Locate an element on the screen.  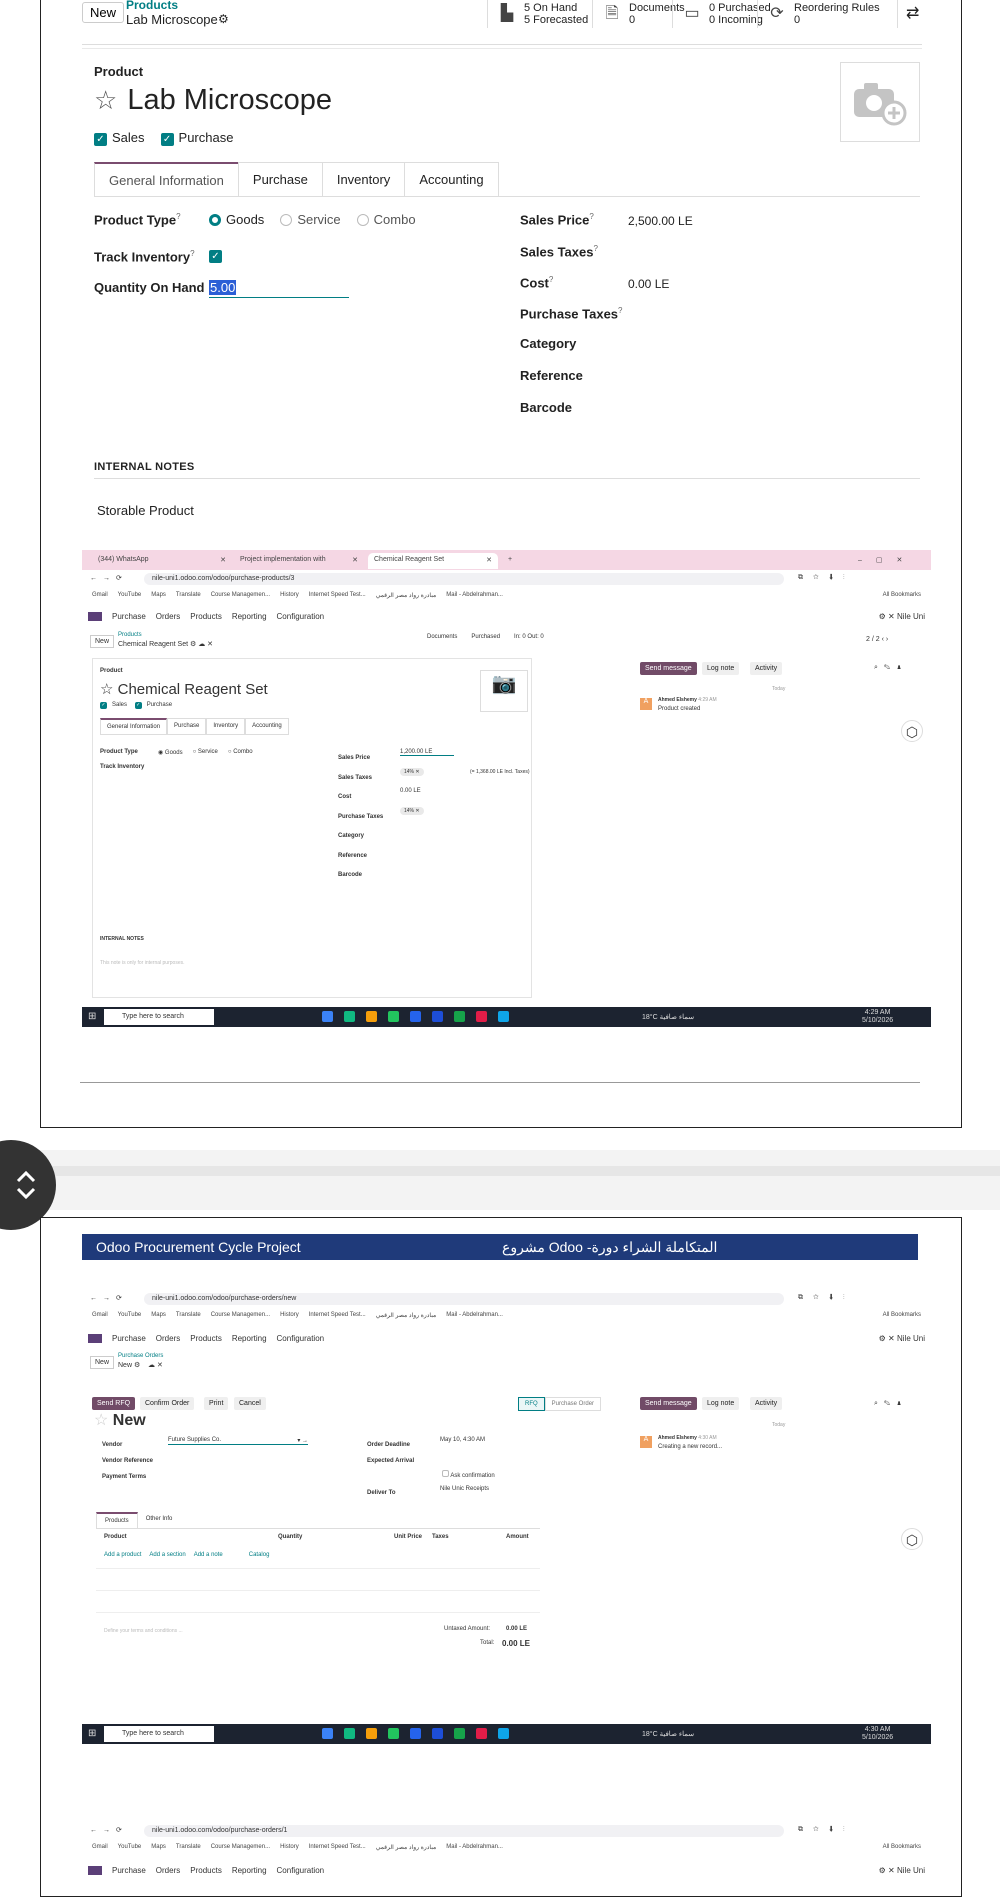
radio-combo: Combo is located at coordinates (386, 219).